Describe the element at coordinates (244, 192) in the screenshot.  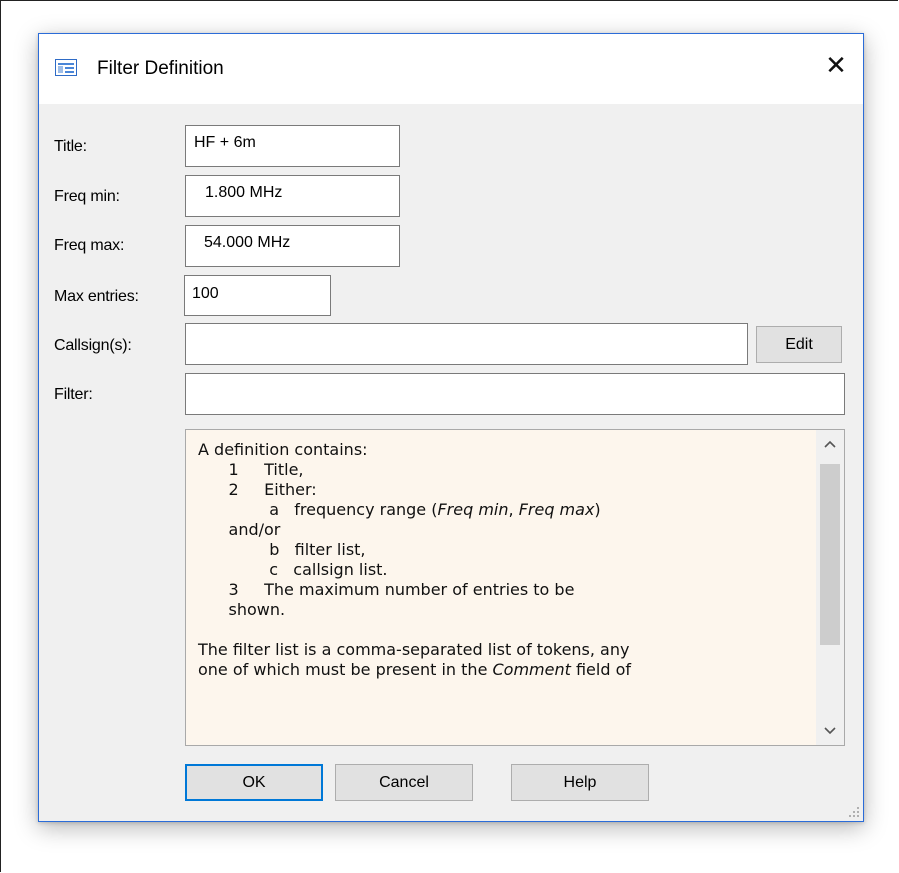
I see `freq-min-value: 1.800 MHz` at that location.